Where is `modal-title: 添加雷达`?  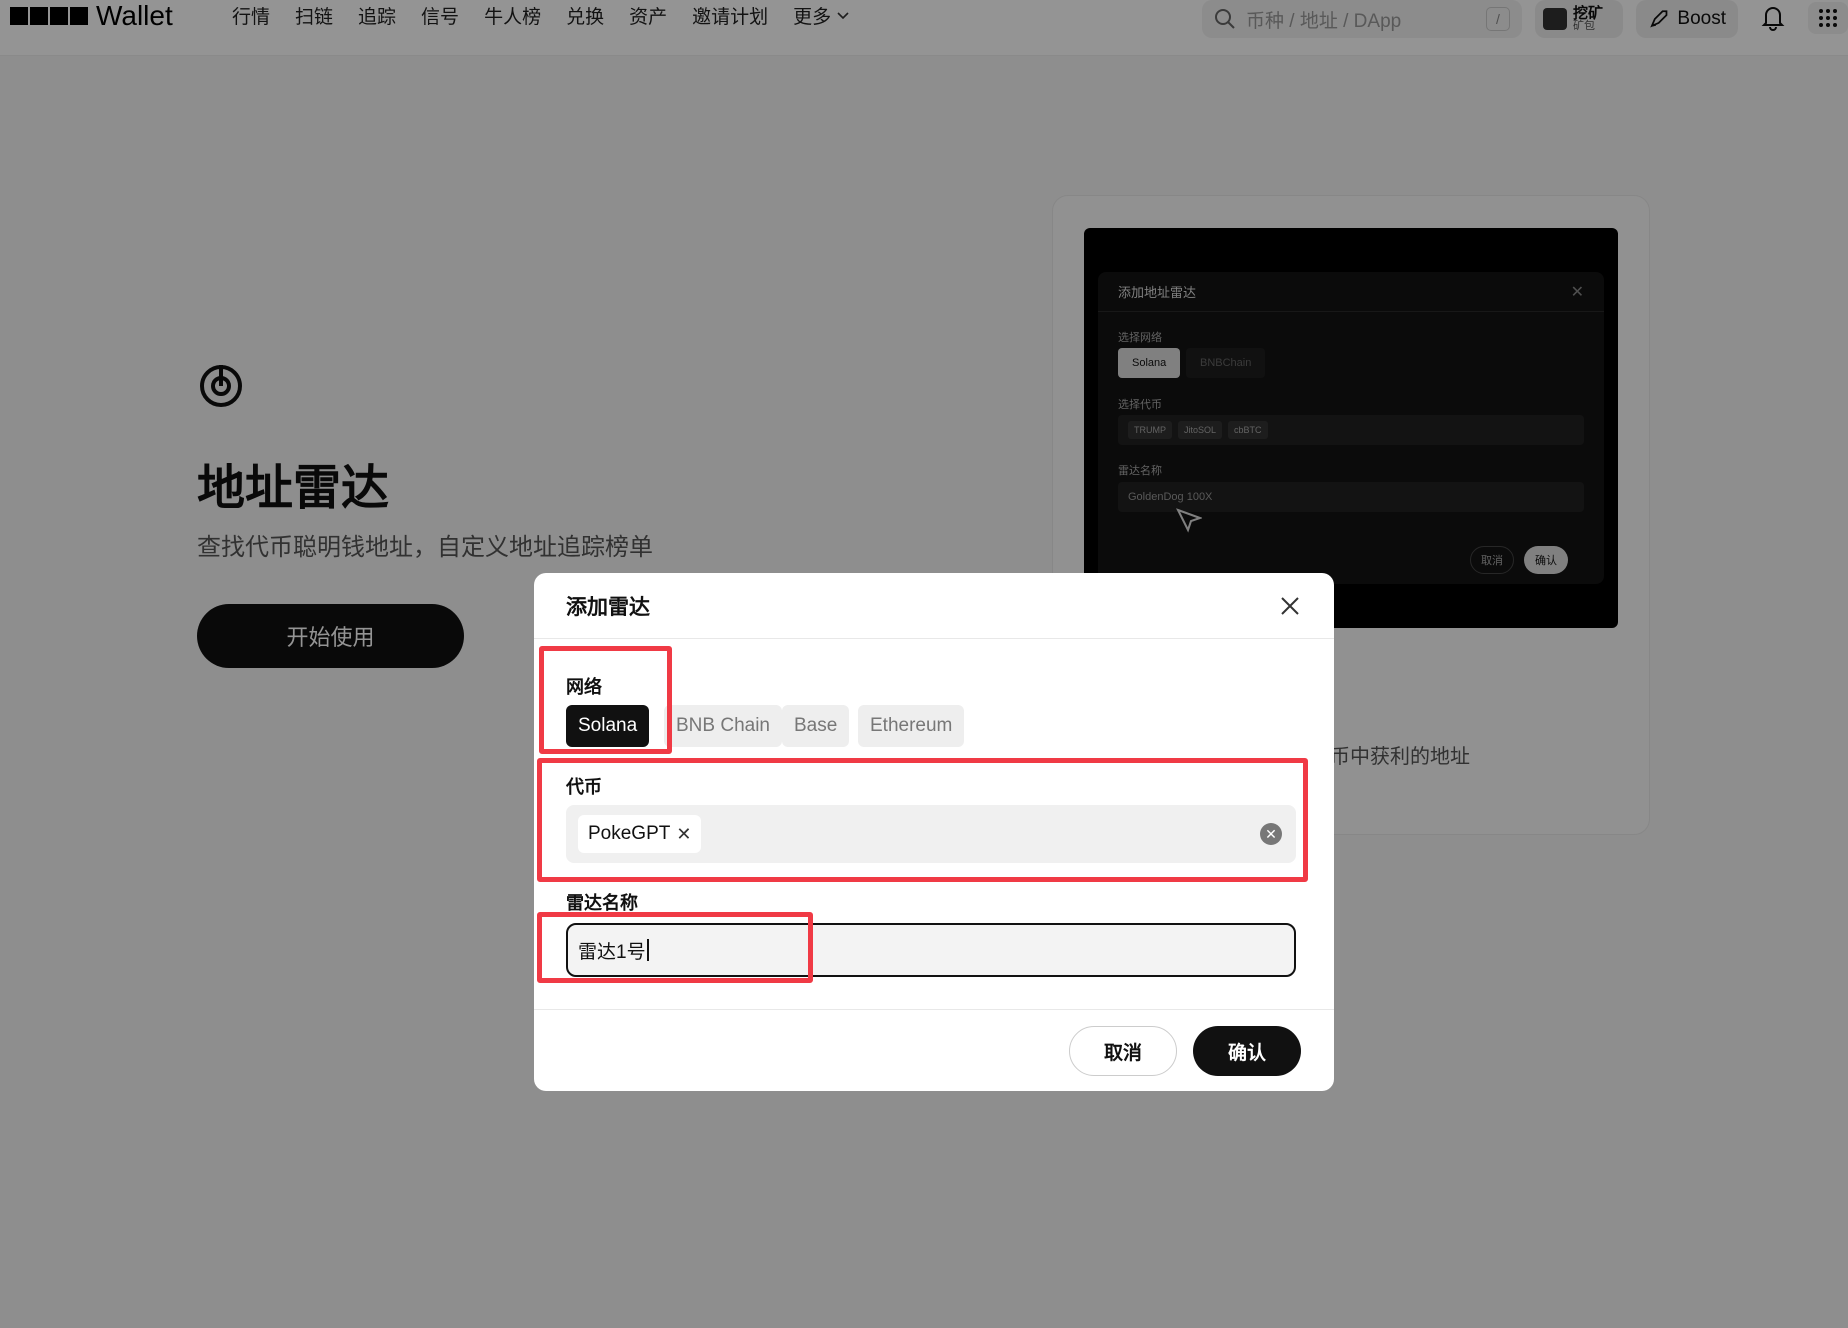 modal-title: 添加雷达 is located at coordinates (608, 607).